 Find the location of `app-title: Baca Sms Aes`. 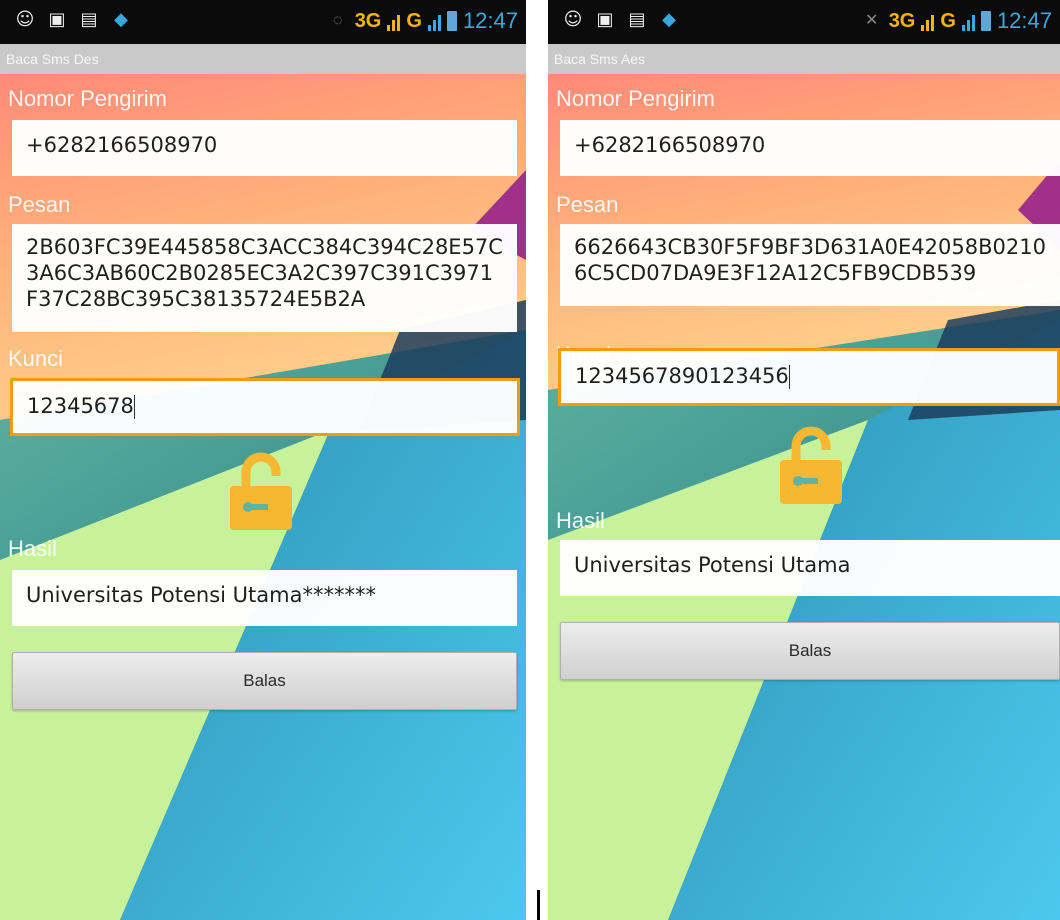

app-title: Baca Sms Aes is located at coordinates (804, 59).